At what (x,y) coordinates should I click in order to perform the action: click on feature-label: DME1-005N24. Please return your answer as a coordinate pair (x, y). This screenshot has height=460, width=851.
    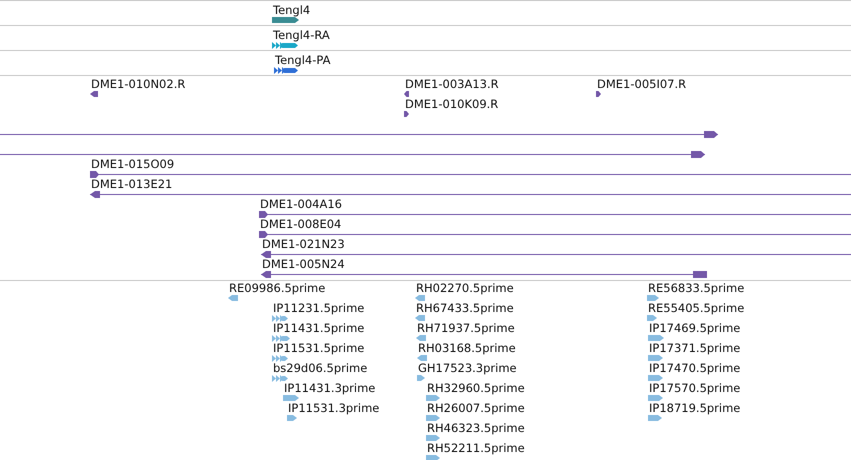
    Looking at the image, I should click on (303, 264).